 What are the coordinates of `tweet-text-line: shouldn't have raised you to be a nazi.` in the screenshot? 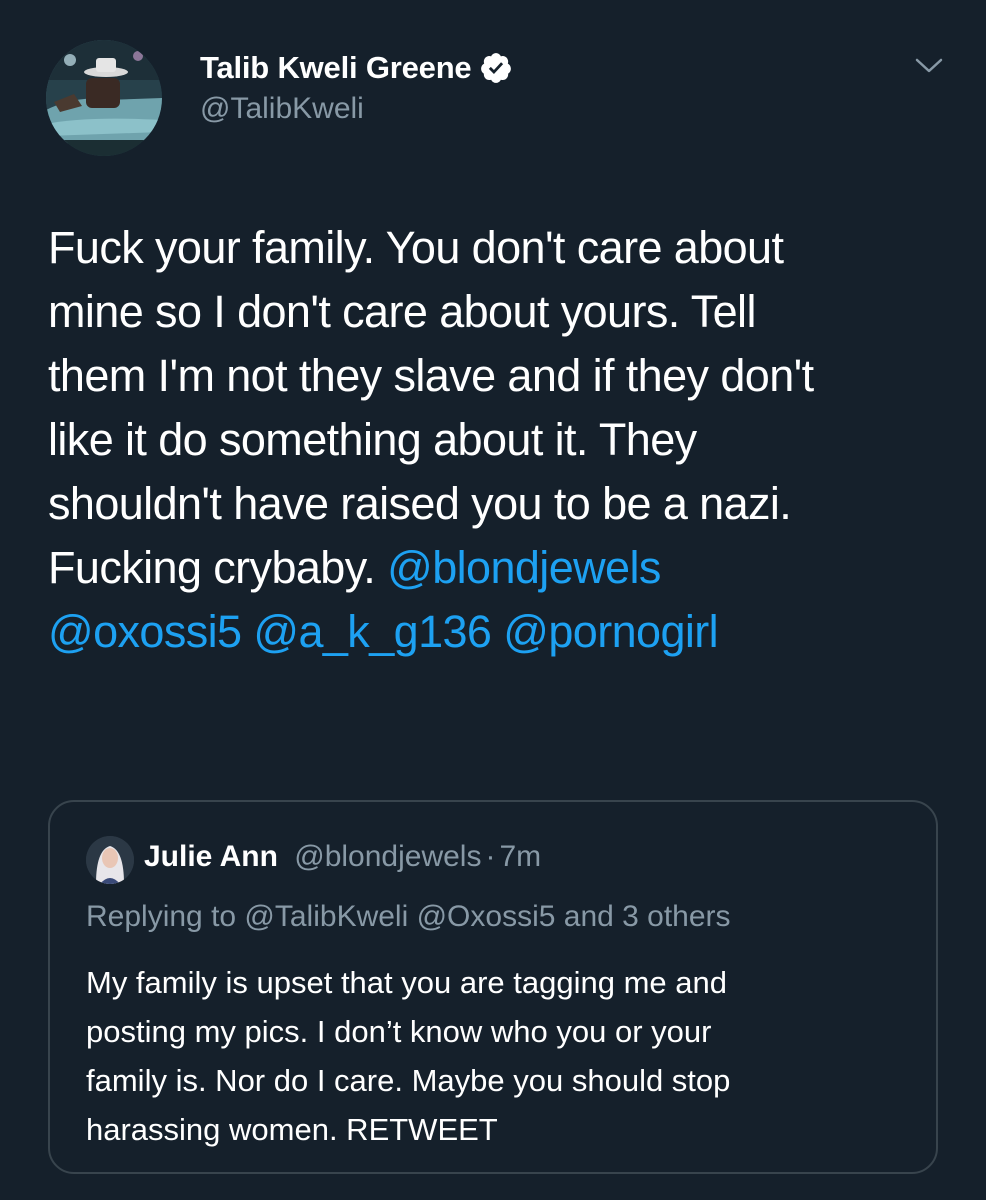 It's located at (498, 504).